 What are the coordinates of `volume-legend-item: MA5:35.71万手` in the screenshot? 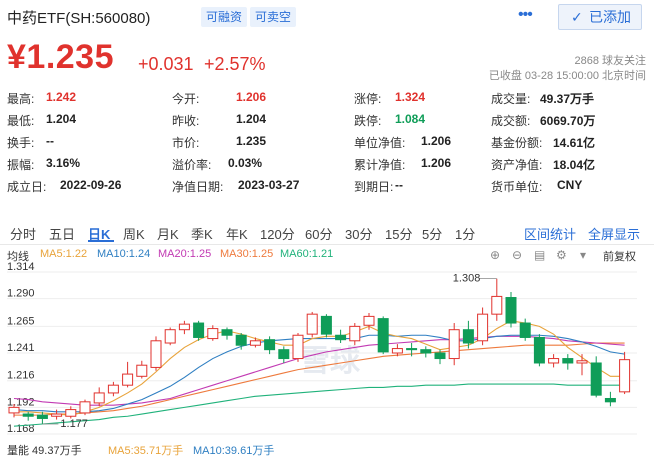 It's located at (146, 451).